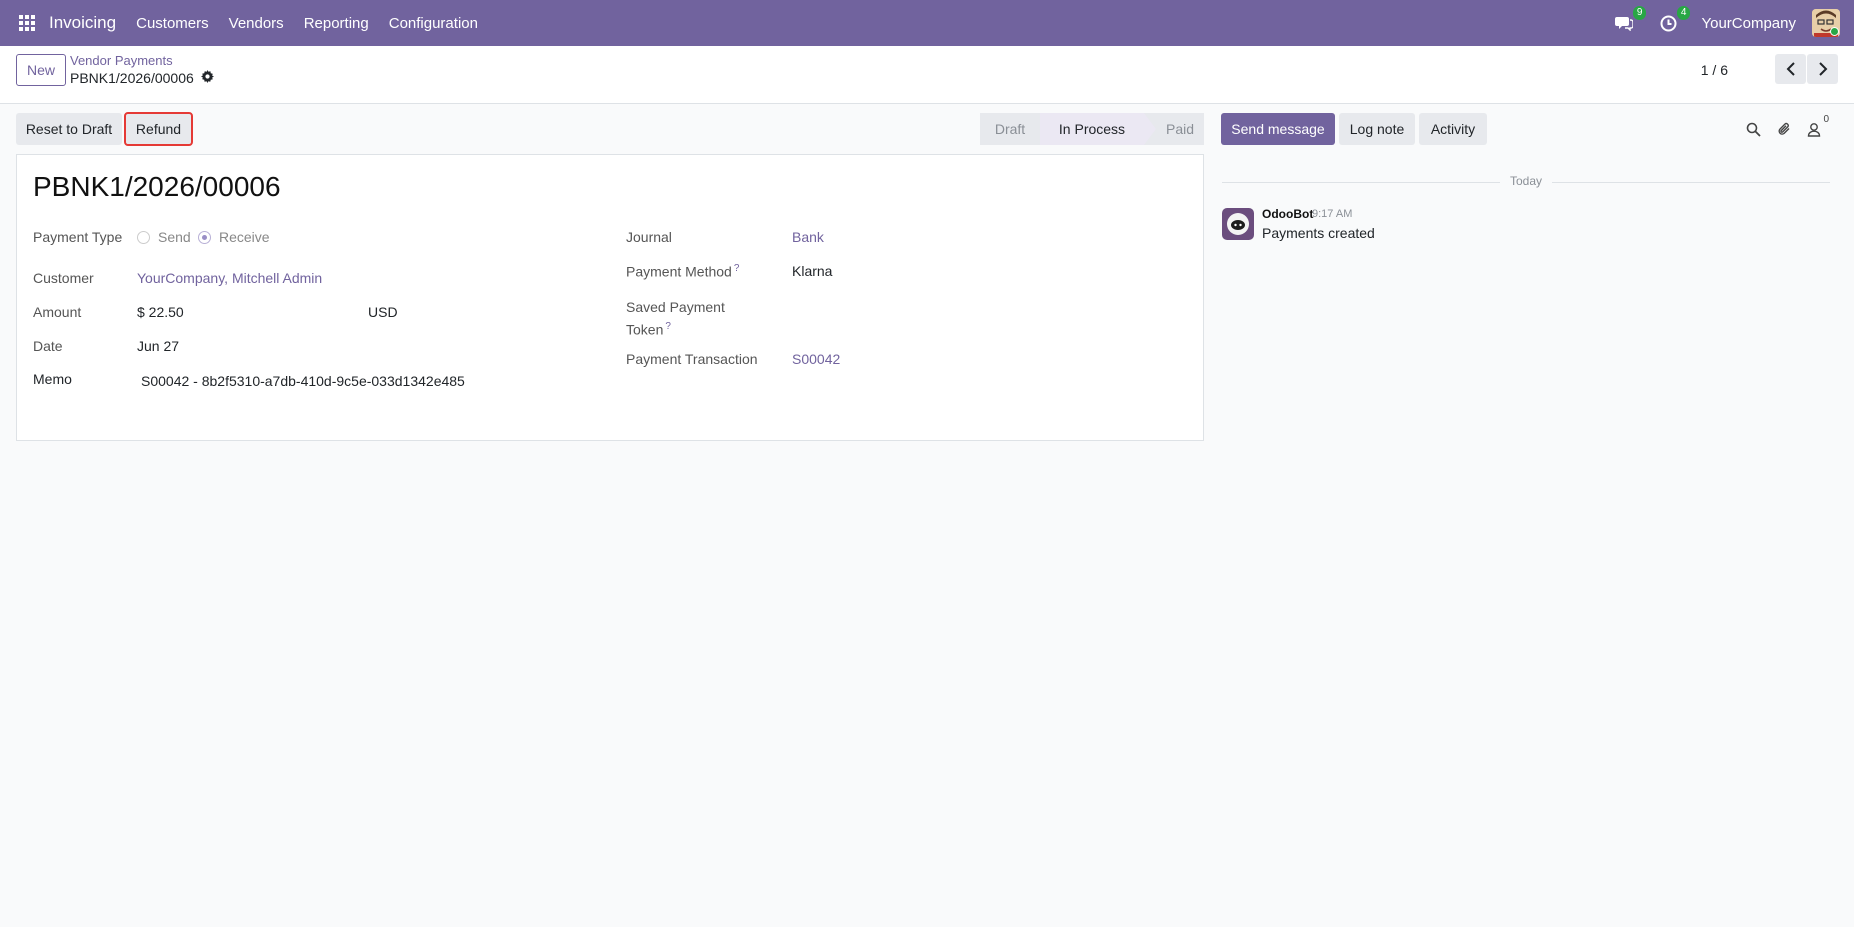 The height and width of the screenshot is (927, 1854). What do you see at coordinates (1278, 129) in the screenshot?
I see `send-message-button: Send message` at bounding box center [1278, 129].